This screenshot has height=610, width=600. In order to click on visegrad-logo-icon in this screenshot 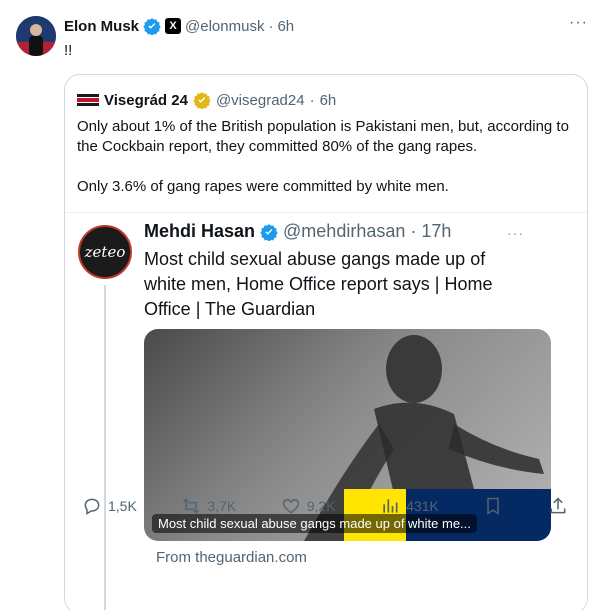, I will do `click(88, 100)`.